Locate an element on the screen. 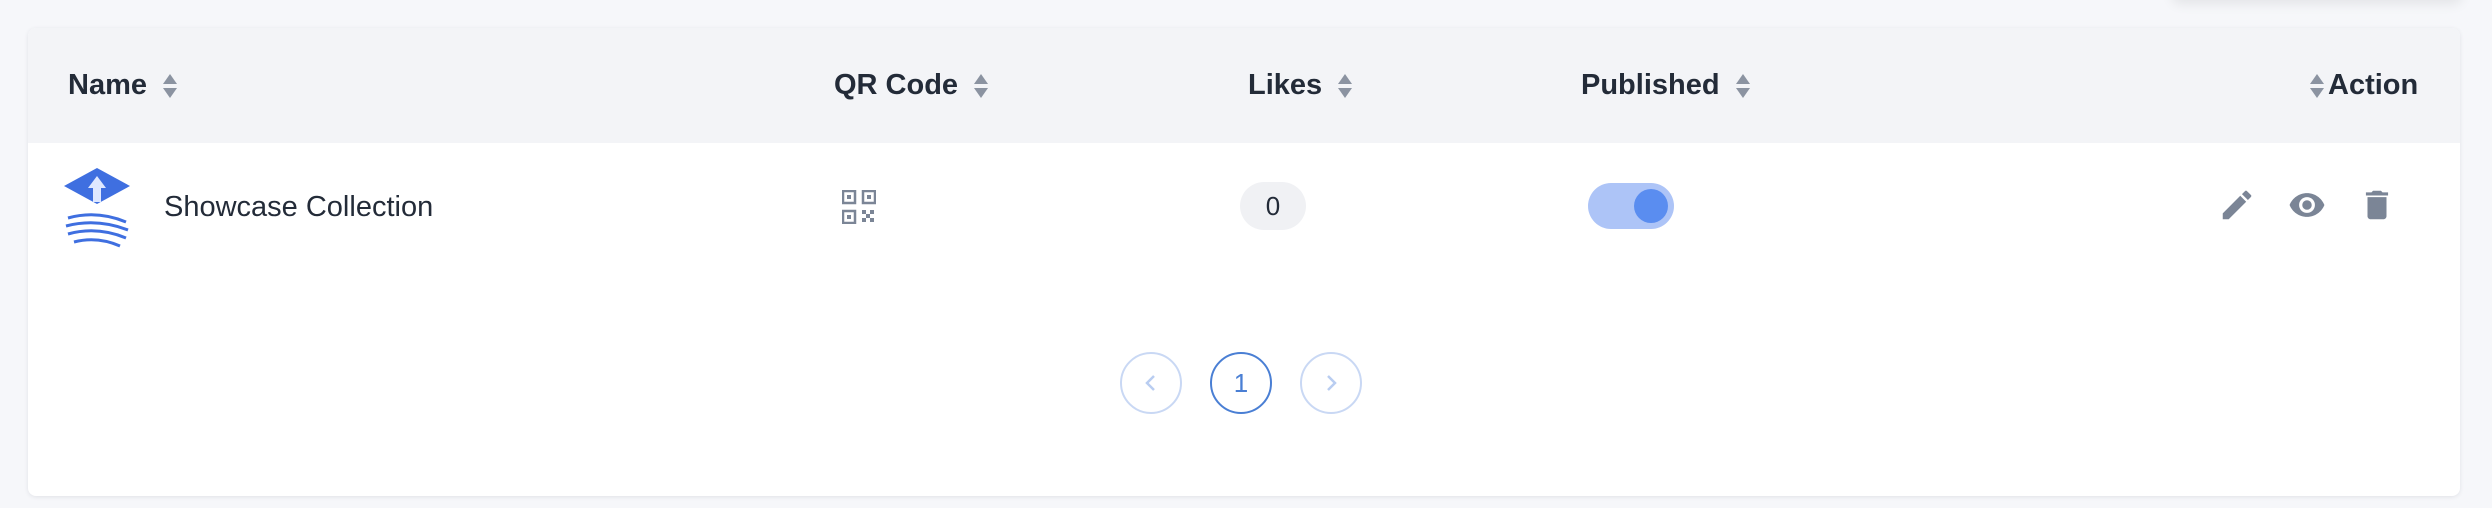 The height and width of the screenshot is (508, 2492). column-header-action: Action is located at coordinates (2364, 85).